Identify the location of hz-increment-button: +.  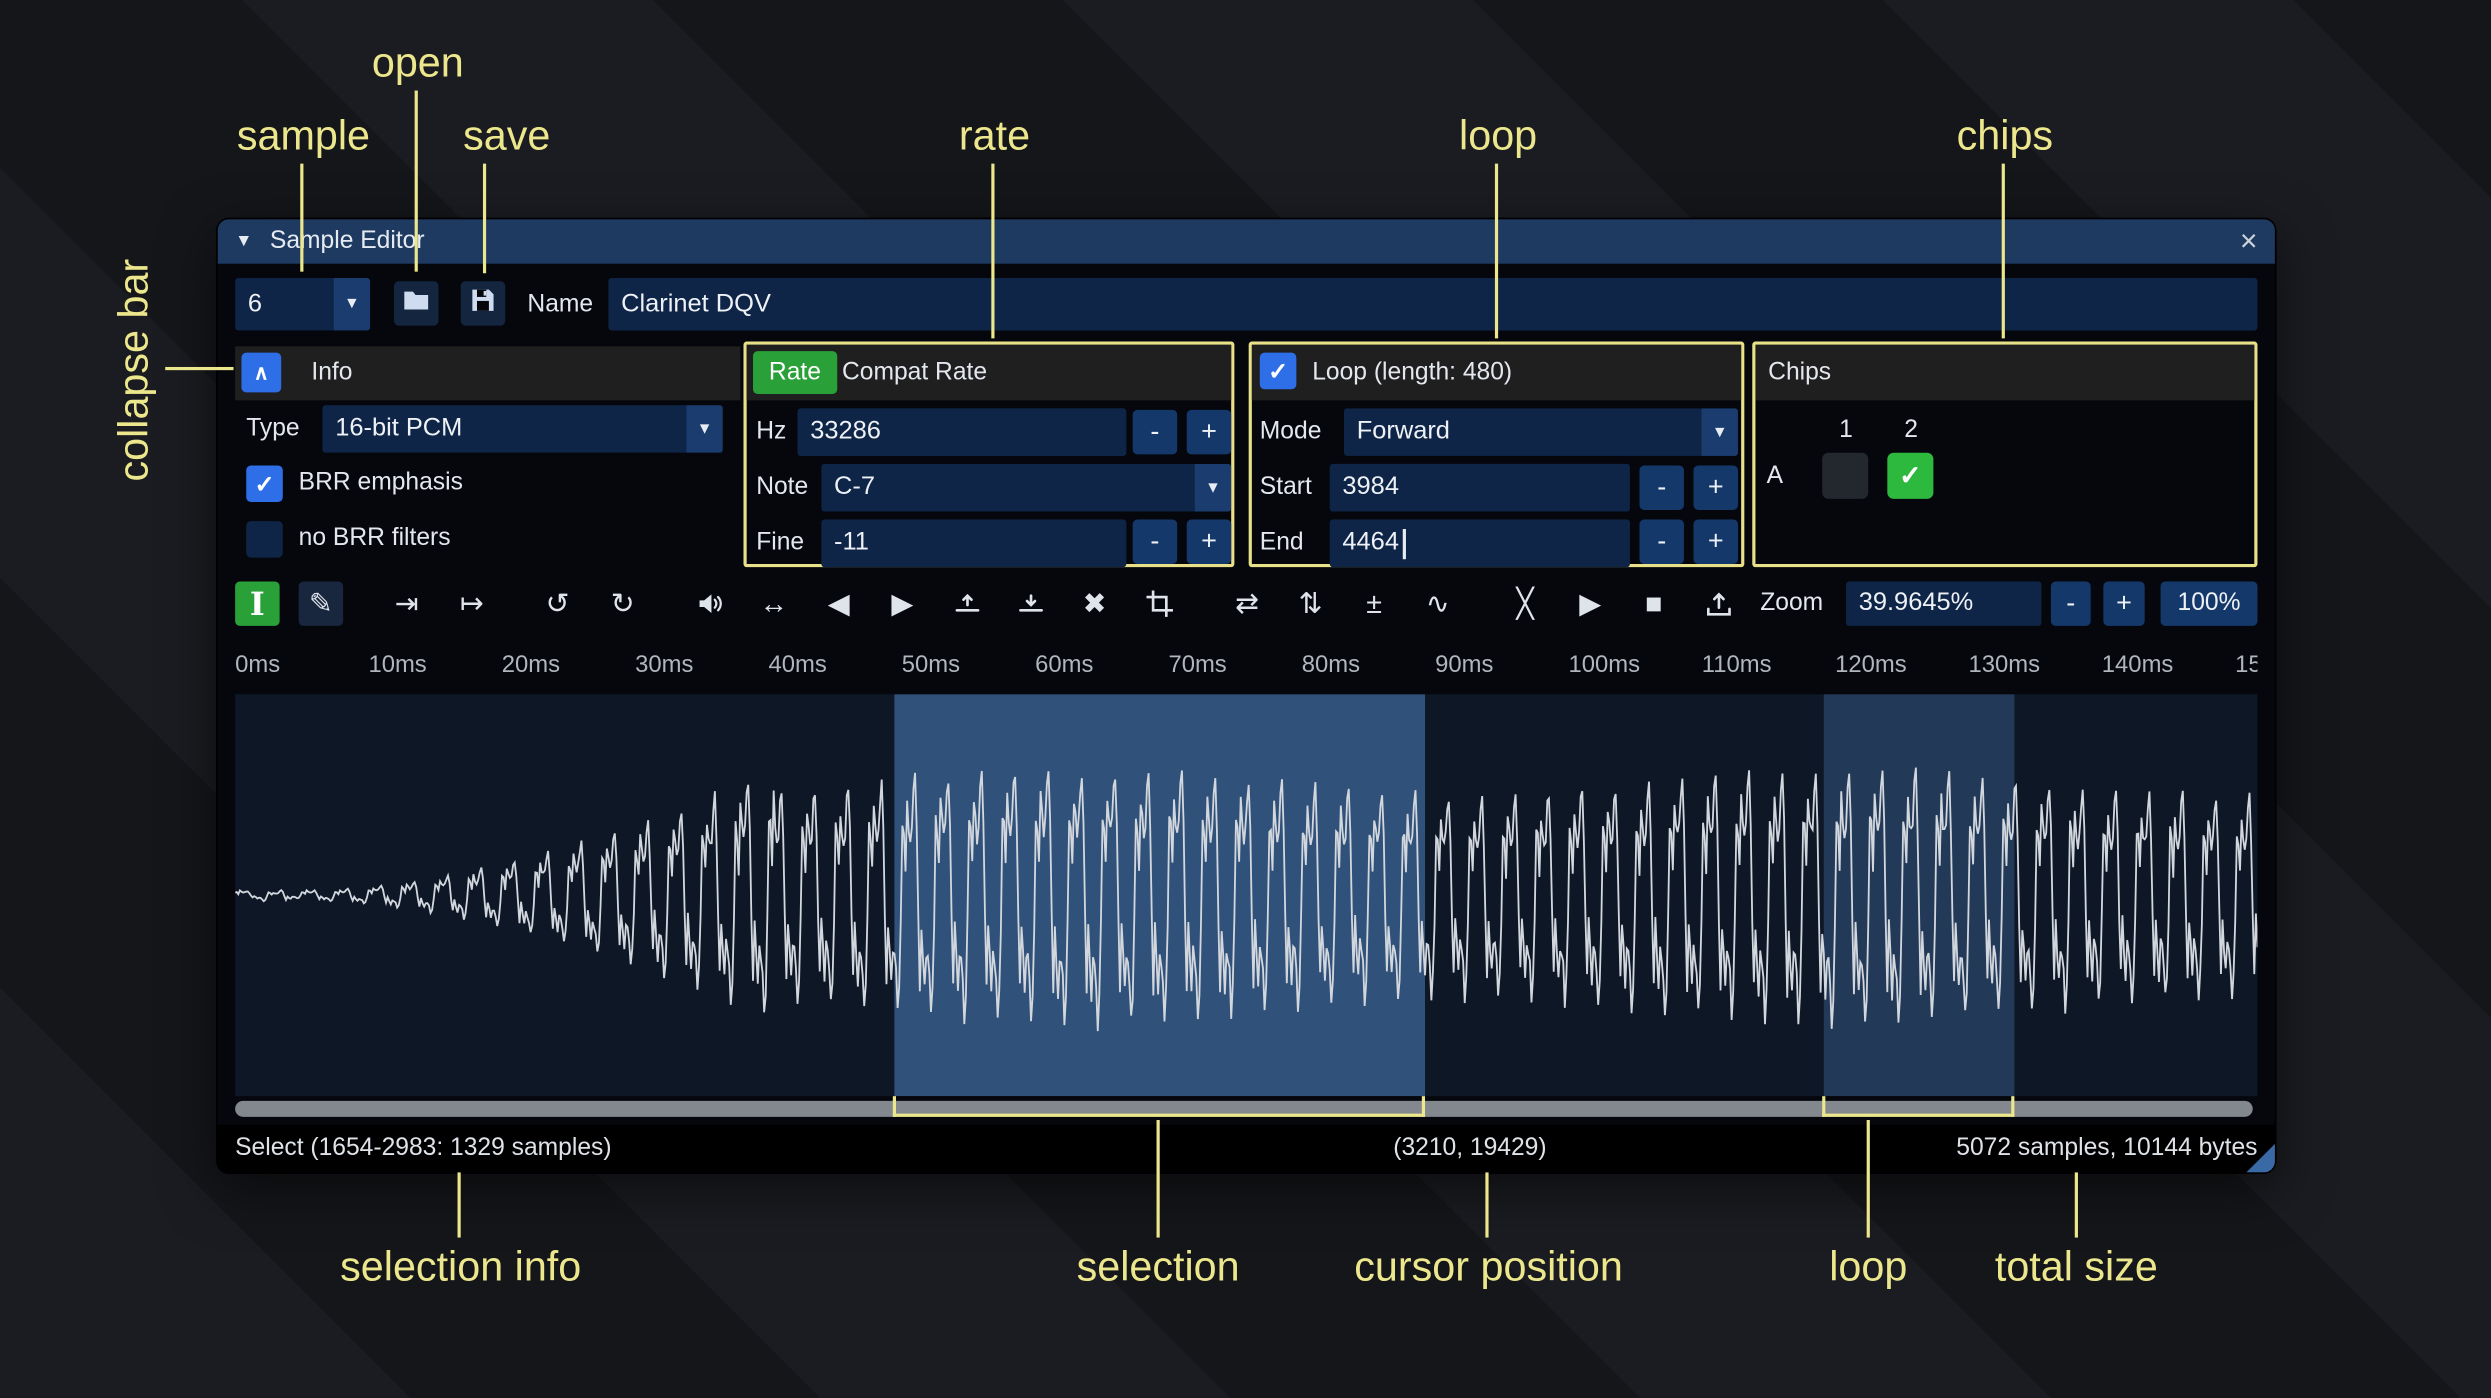
(1209, 432).